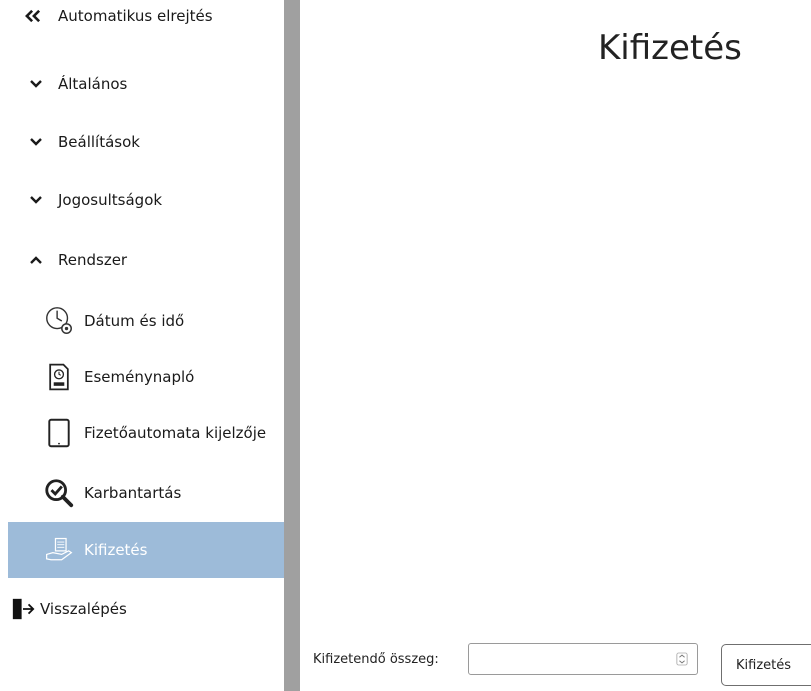  I want to click on logout-button: Visszalépés, so click(142, 609).